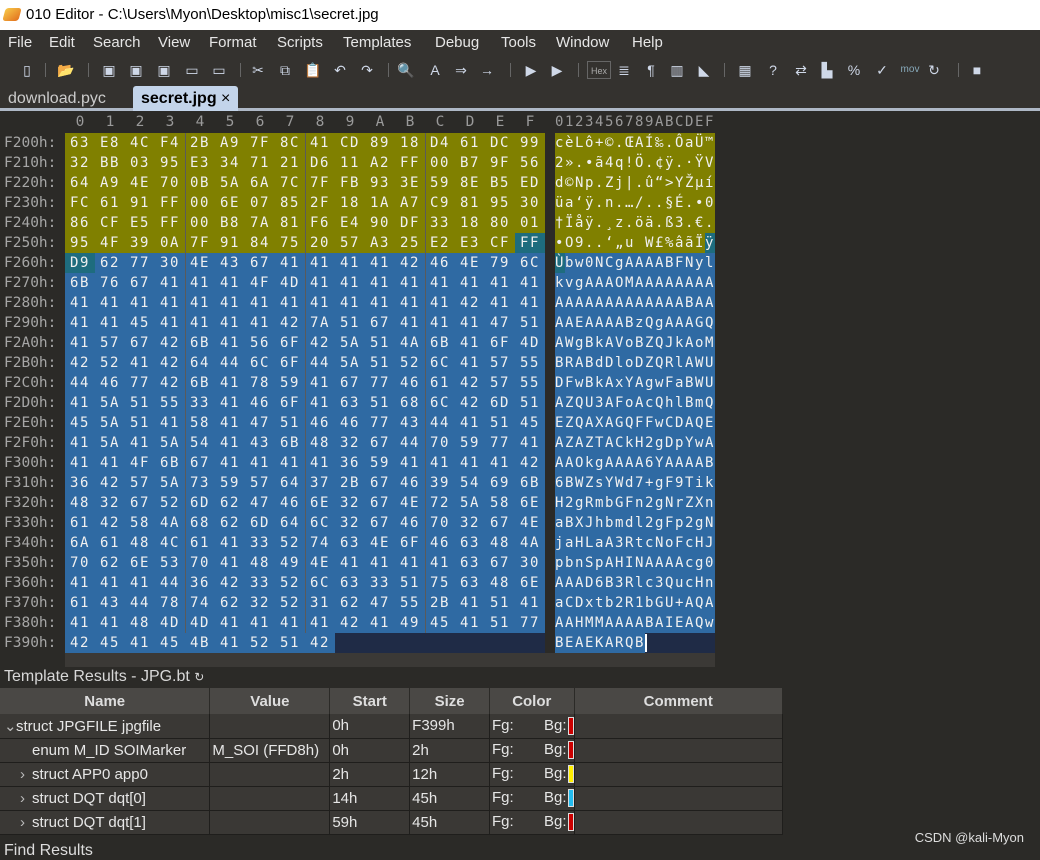  What do you see at coordinates (225, 98) in the screenshot?
I see `tab-close-icon: ×` at bounding box center [225, 98].